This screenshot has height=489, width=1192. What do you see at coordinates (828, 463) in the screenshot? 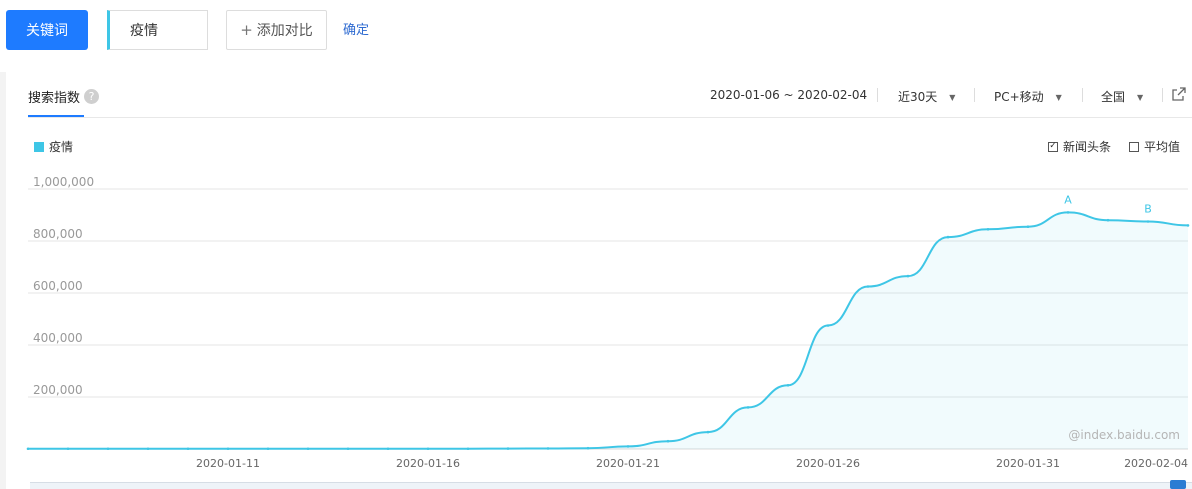
I see `x-tick-label: 2020-01-26` at bounding box center [828, 463].